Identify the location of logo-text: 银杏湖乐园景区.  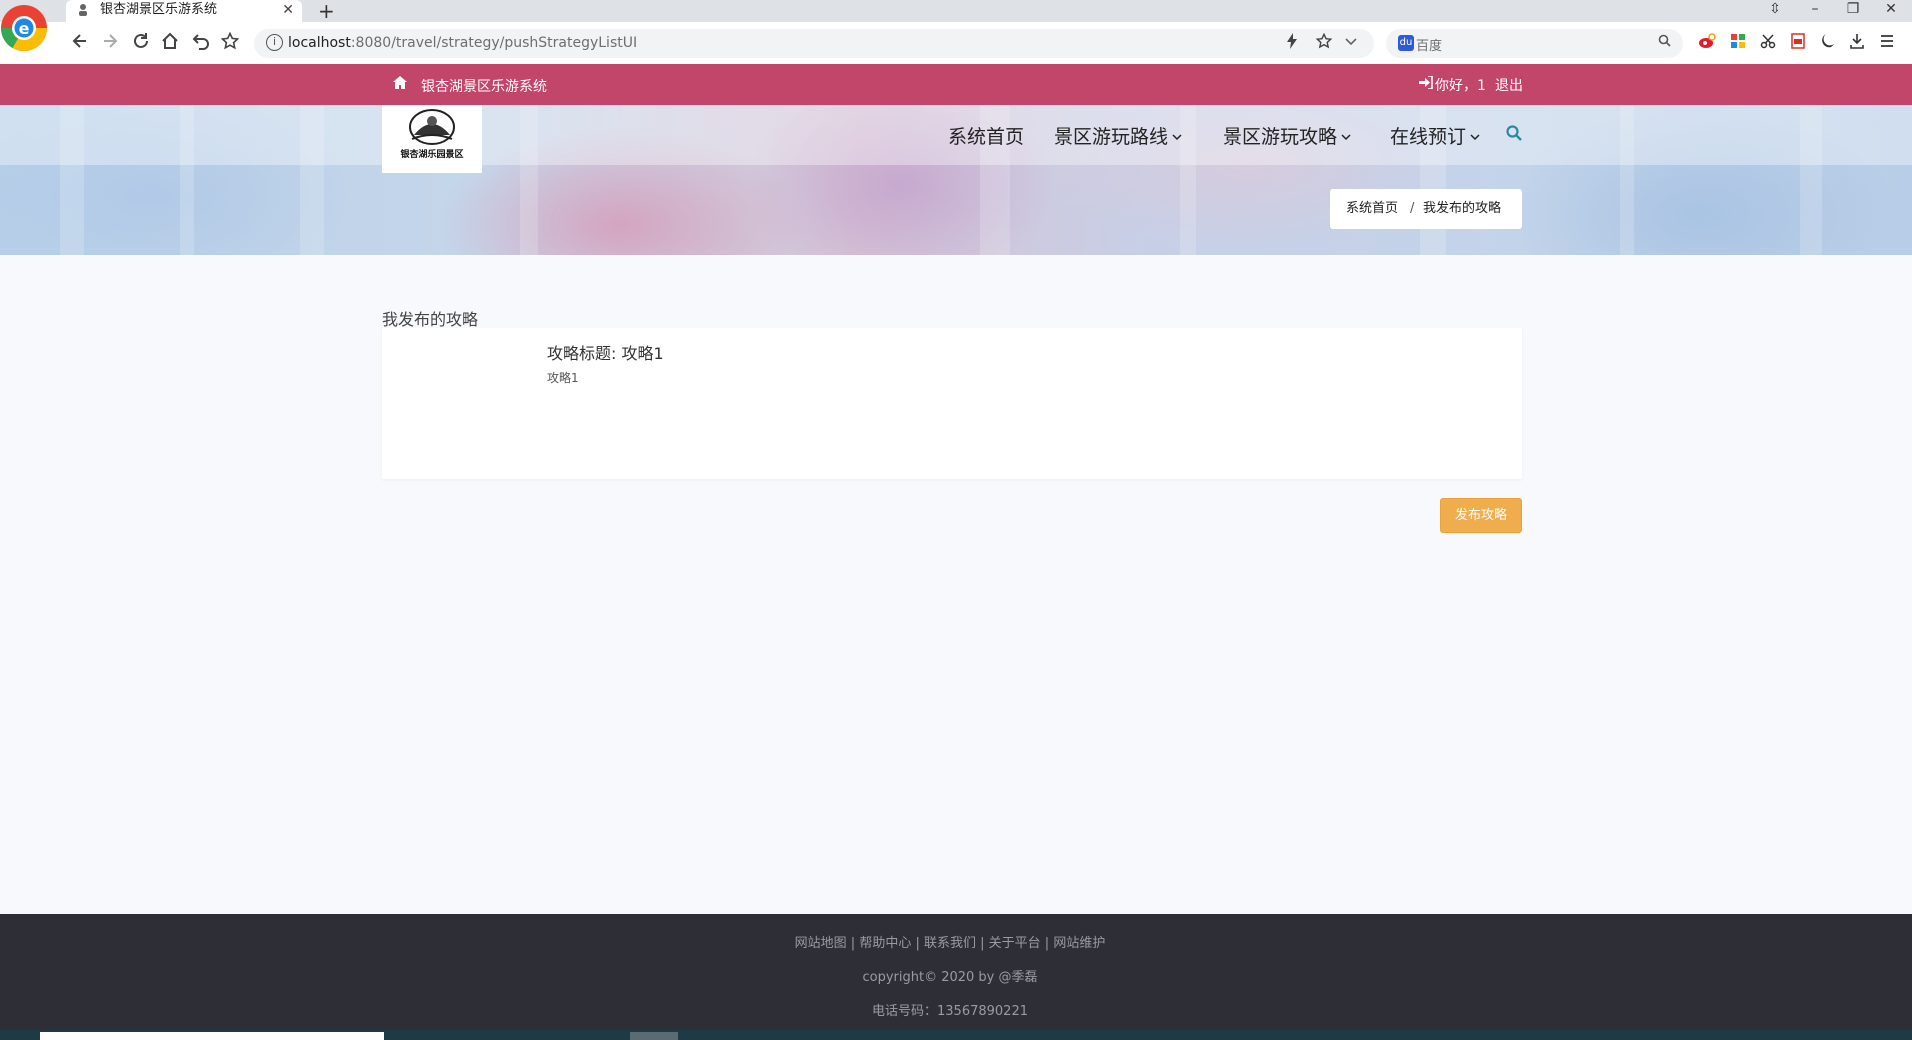
(432, 155).